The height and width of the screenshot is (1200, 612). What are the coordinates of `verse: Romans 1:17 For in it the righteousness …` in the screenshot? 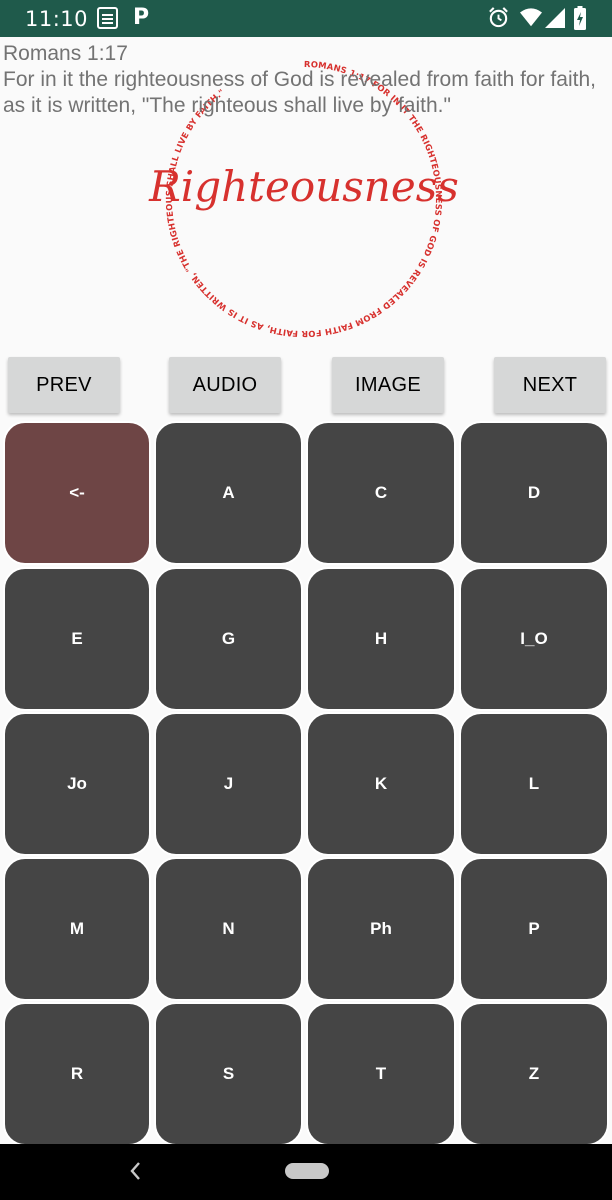 It's located at (306, 80).